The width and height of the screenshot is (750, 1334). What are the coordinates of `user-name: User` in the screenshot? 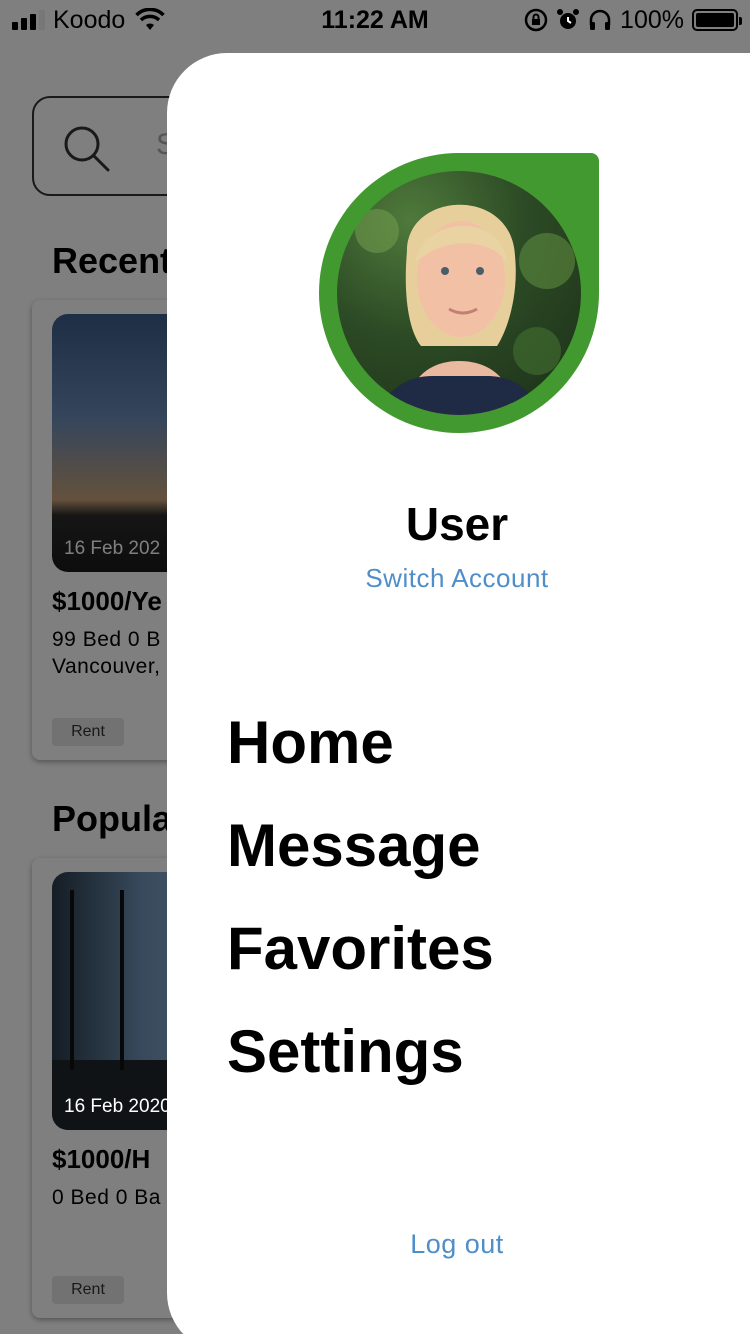 It's located at (457, 524).